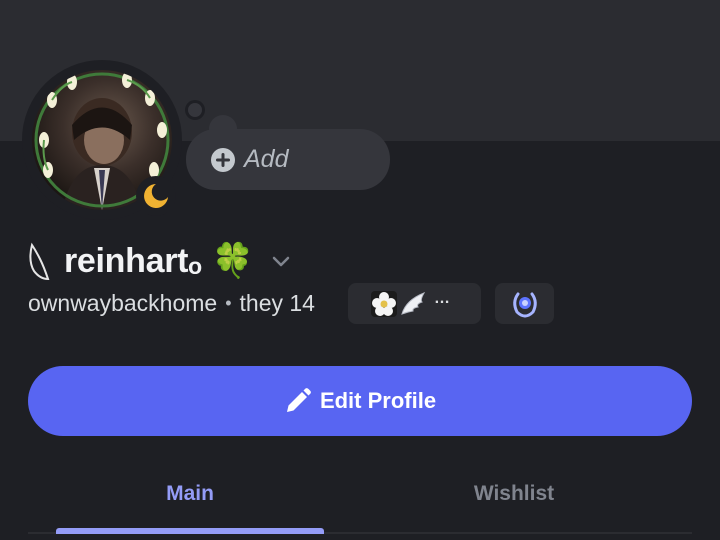  I want to click on pronouns: they 14, so click(277, 302).